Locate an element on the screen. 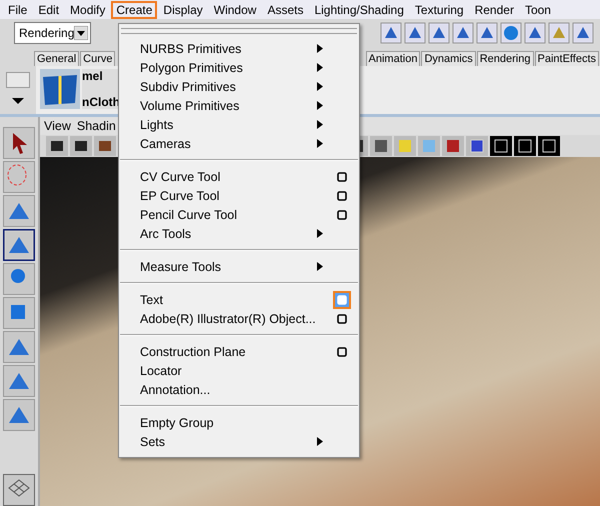  menu-item: Modify is located at coordinates (87, 9).